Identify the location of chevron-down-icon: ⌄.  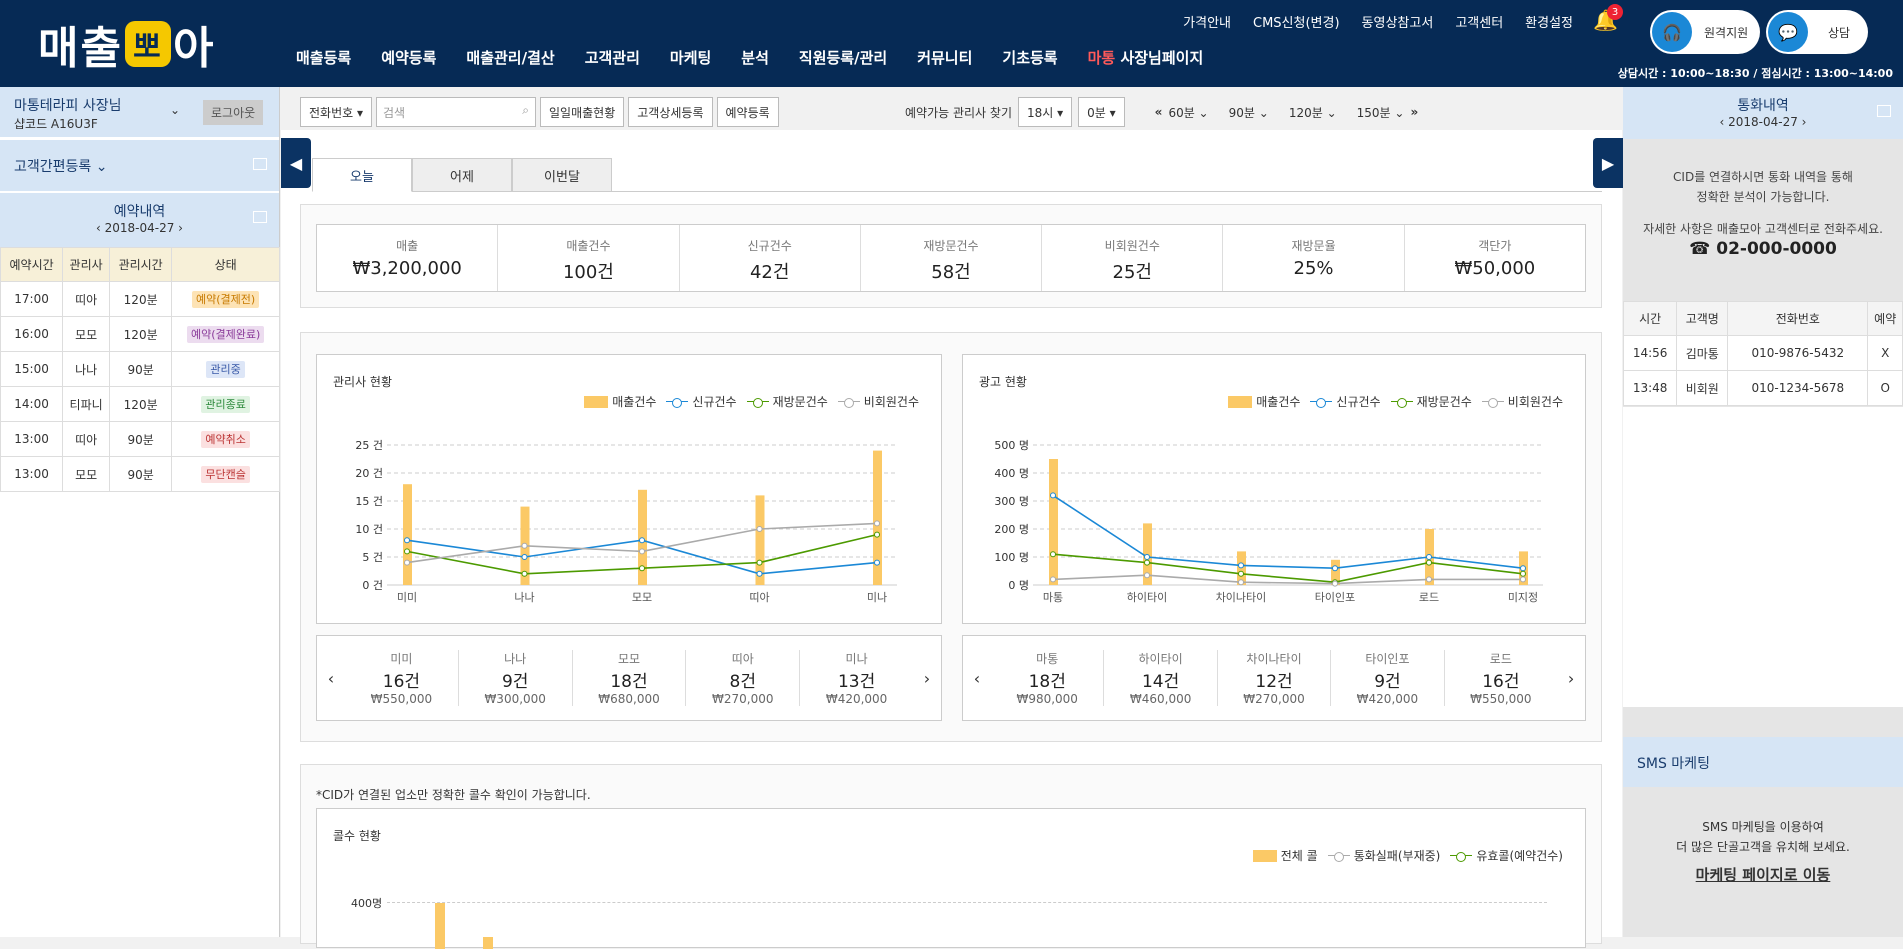
(175, 110).